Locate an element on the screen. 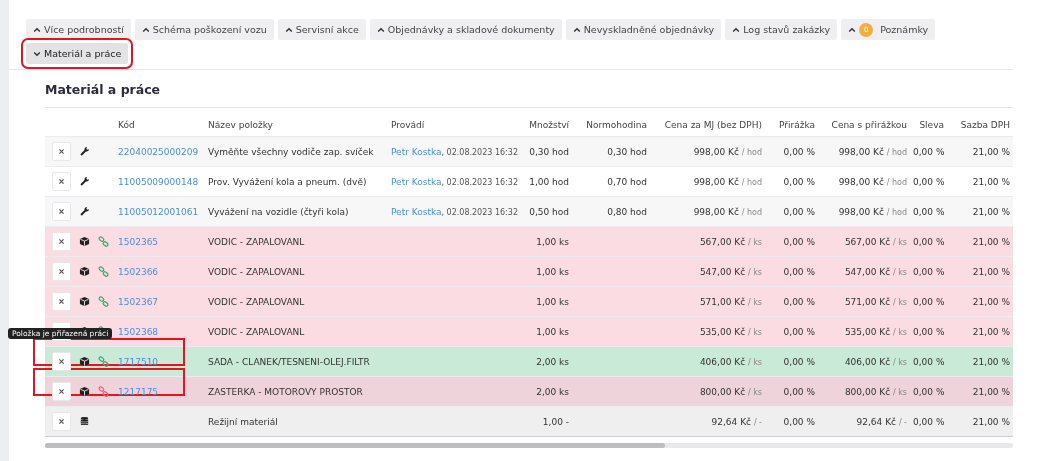  item-name: SADA - CLANEK/TESNENI-OLEJ.FILTR is located at coordinates (289, 361).